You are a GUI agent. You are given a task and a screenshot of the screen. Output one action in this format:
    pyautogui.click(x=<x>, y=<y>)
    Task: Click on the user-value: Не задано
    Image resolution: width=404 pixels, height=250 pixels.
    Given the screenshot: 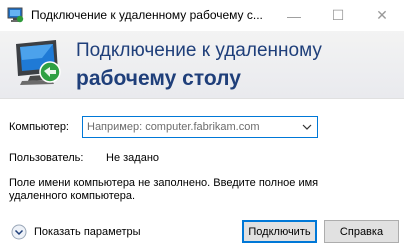 What is the action you would take?
    pyautogui.click(x=133, y=158)
    